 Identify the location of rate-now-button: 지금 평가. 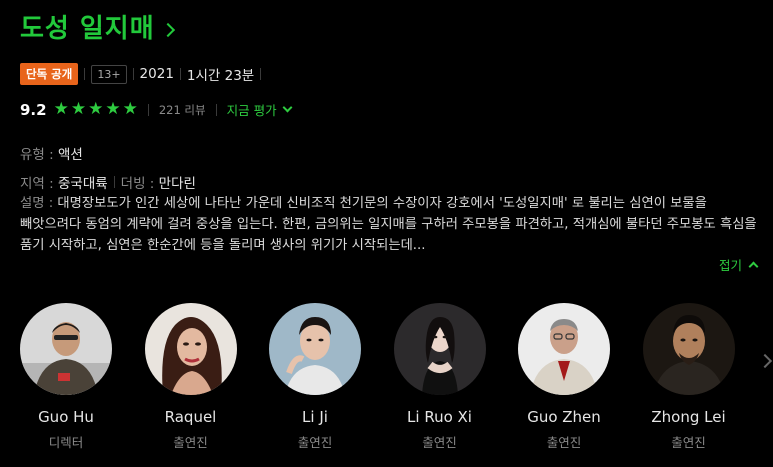
(259, 109).